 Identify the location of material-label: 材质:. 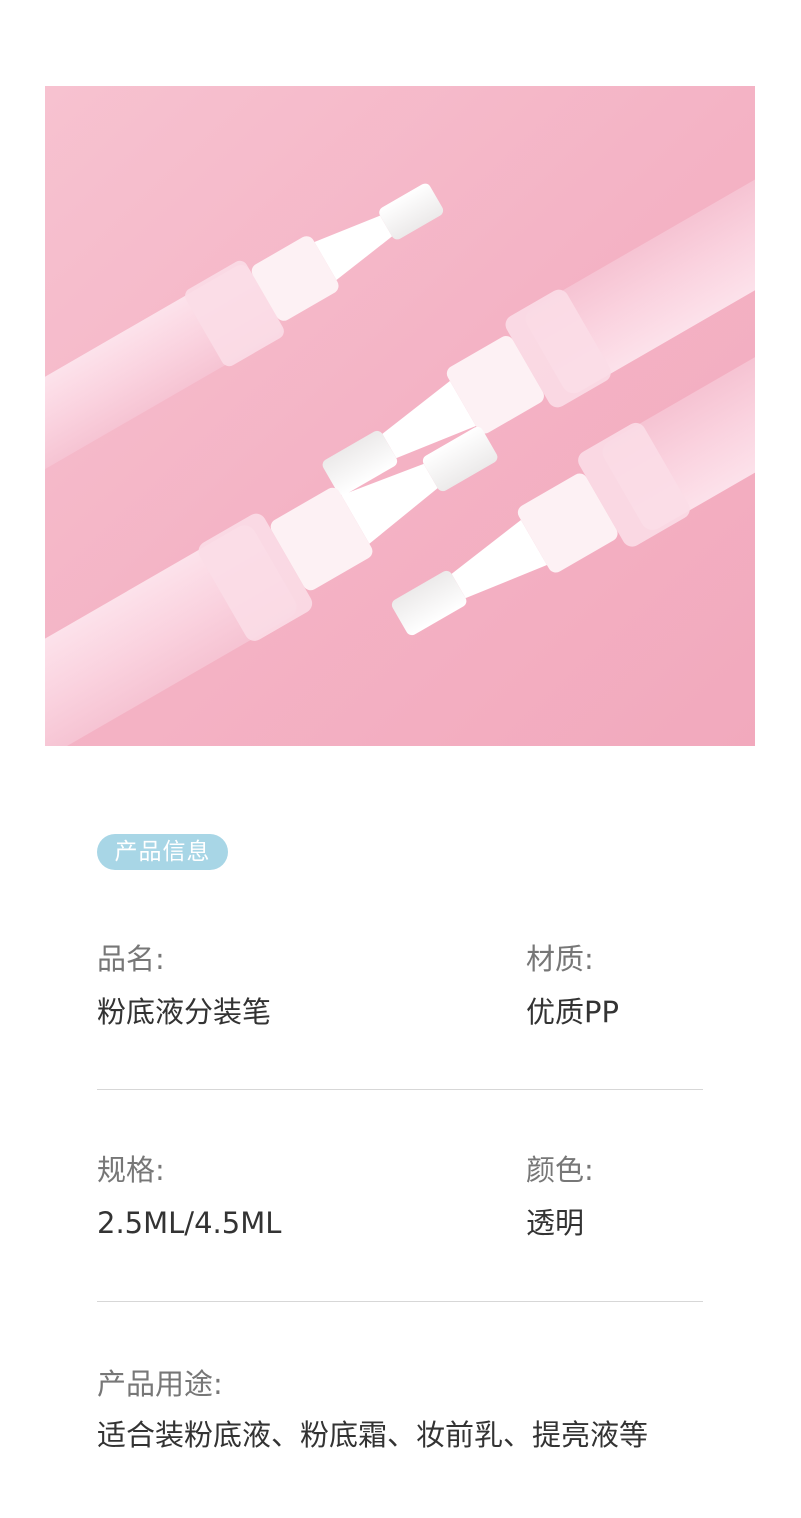
(560, 959).